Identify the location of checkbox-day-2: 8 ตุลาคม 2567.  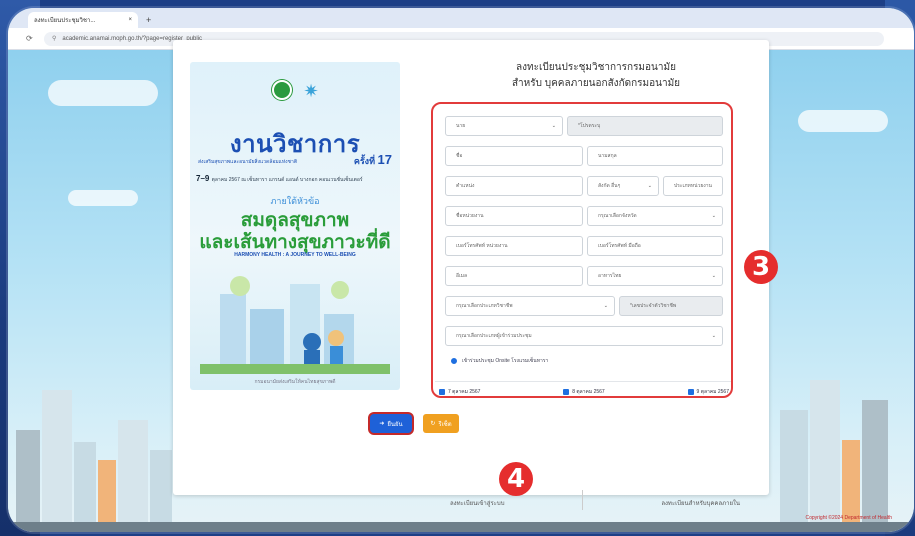
(584, 392).